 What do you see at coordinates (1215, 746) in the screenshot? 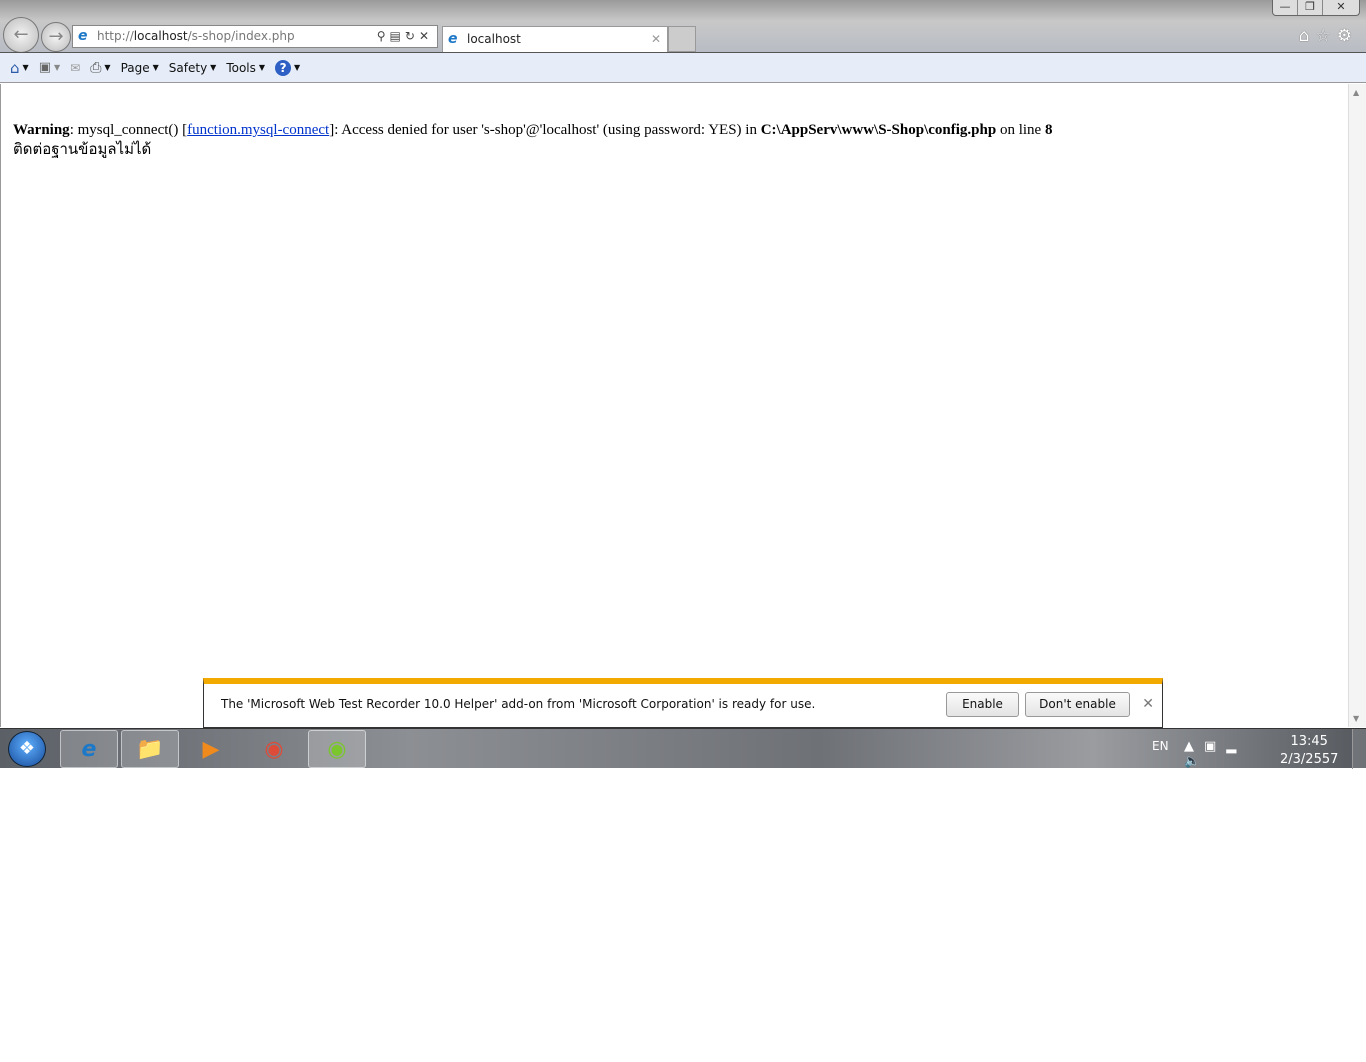
I see `power-icon: ▣` at bounding box center [1215, 746].